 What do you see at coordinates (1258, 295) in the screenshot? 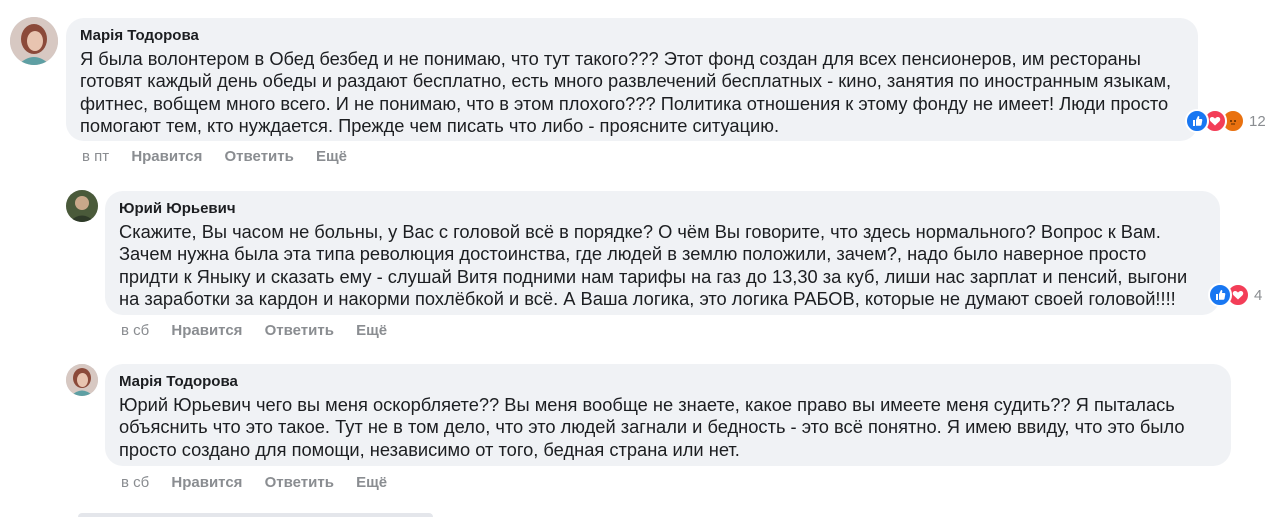
I see `reaction-count: 4` at bounding box center [1258, 295].